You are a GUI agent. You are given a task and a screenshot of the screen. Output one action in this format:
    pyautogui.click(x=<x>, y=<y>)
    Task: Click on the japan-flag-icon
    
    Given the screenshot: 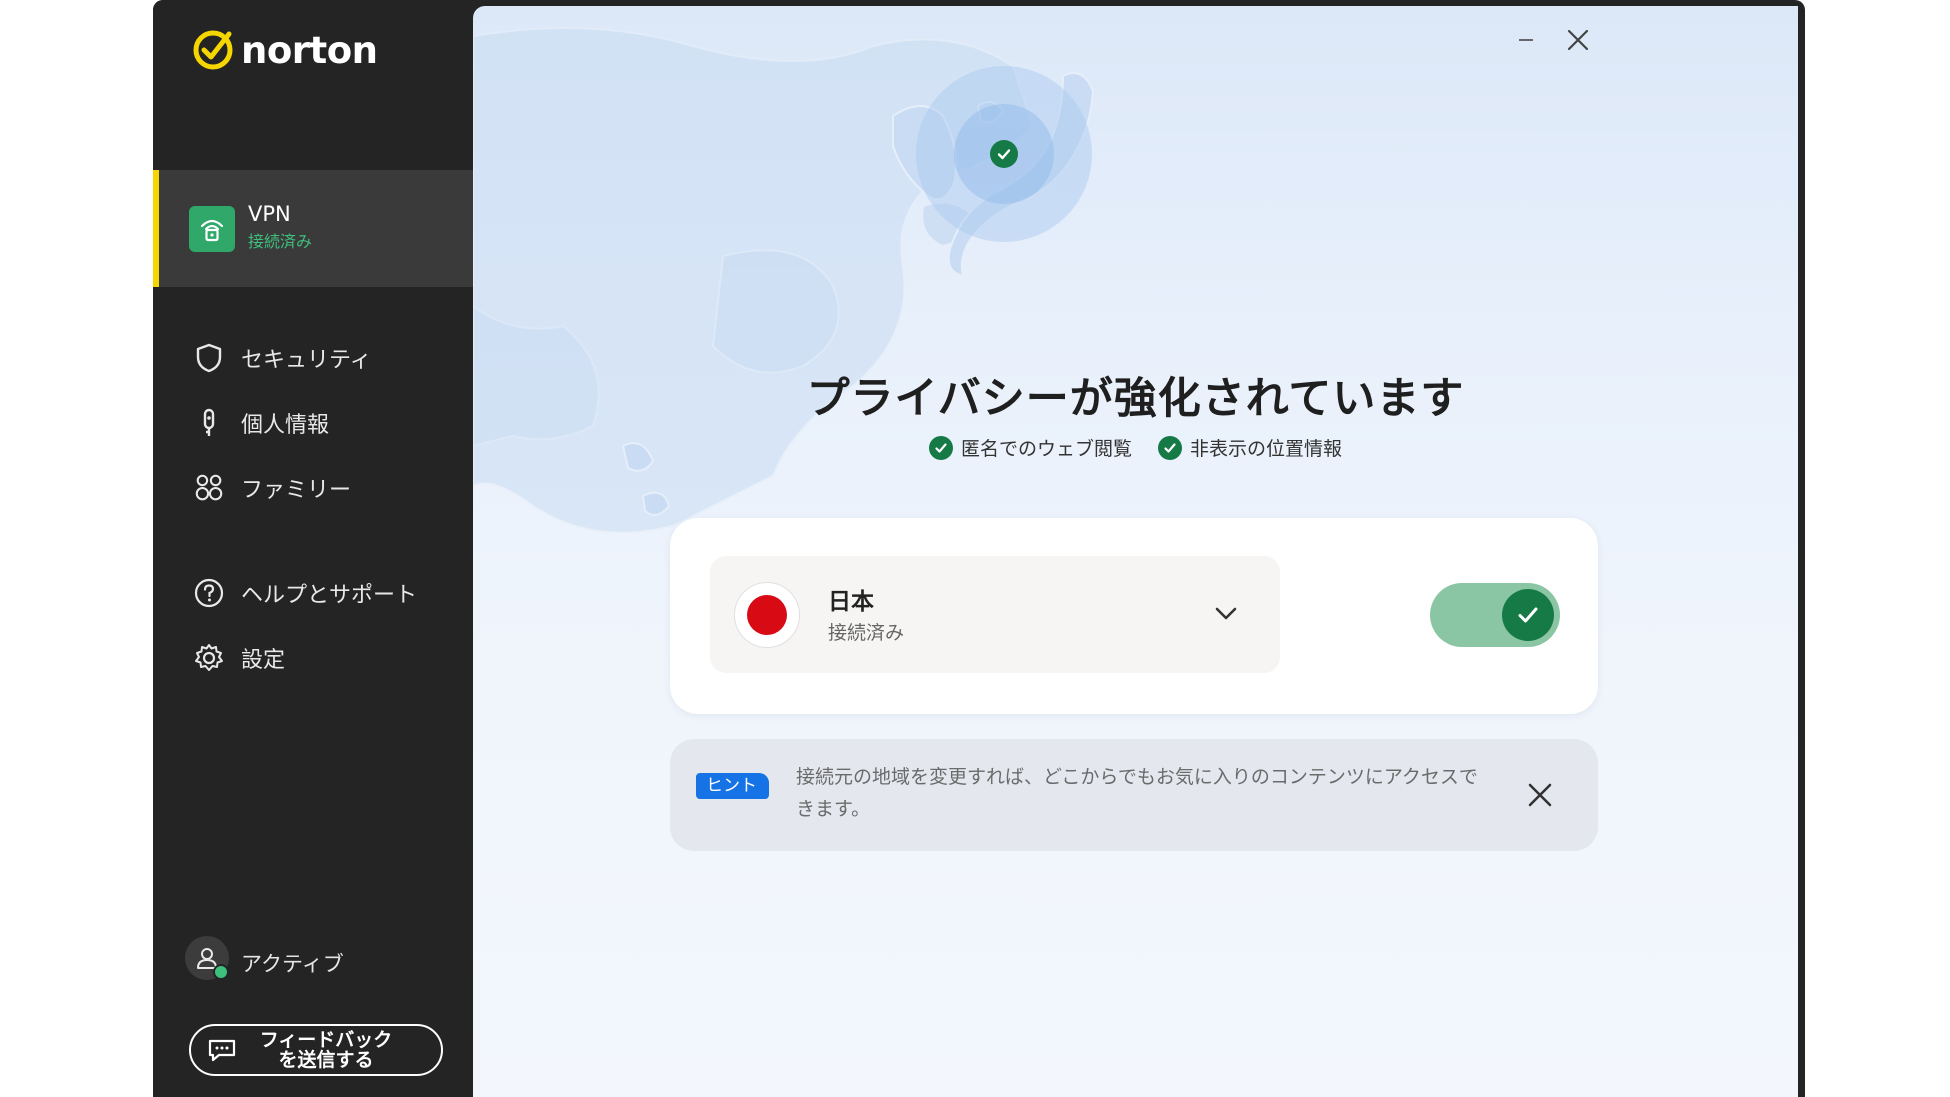 What is the action you would take?
    pyautogui.click(x=767, y=615)
    